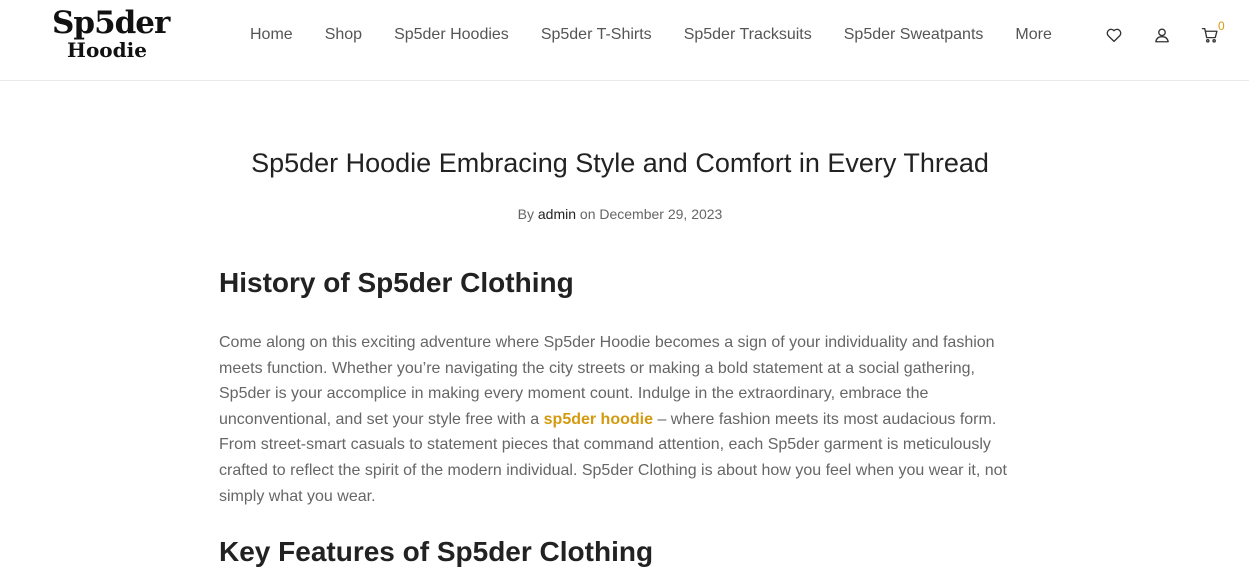 The image size is (1249, 586). Describe the element at coordinates (587, 214) in the screenshot. I see `meta-on: on` at that location.